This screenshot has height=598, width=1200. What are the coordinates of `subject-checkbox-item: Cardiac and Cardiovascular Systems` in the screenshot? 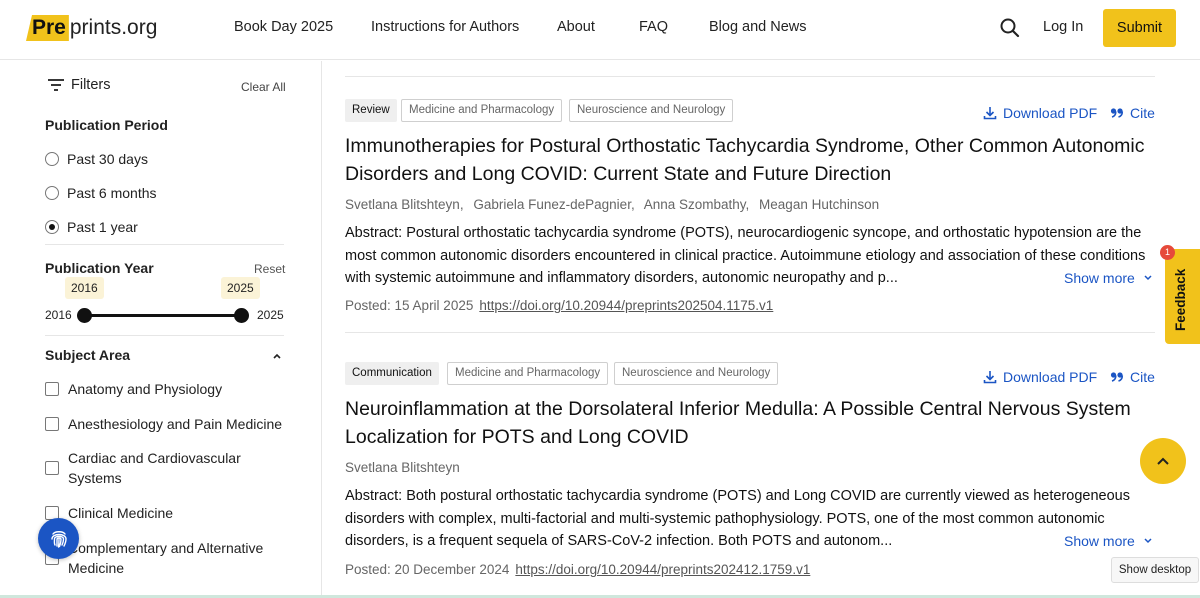 It's located at (145, 468).